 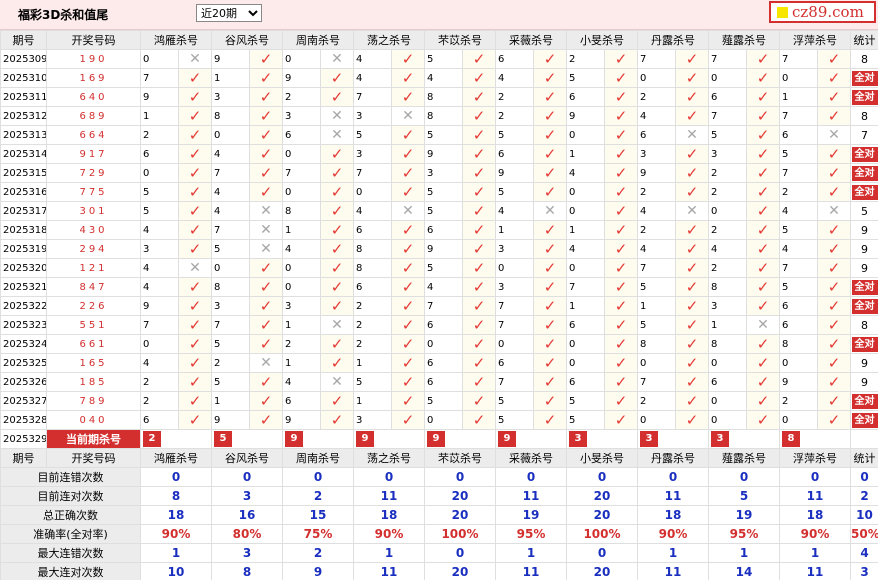 I want to click on stat-cell: 9, so click(x=864, y=382).